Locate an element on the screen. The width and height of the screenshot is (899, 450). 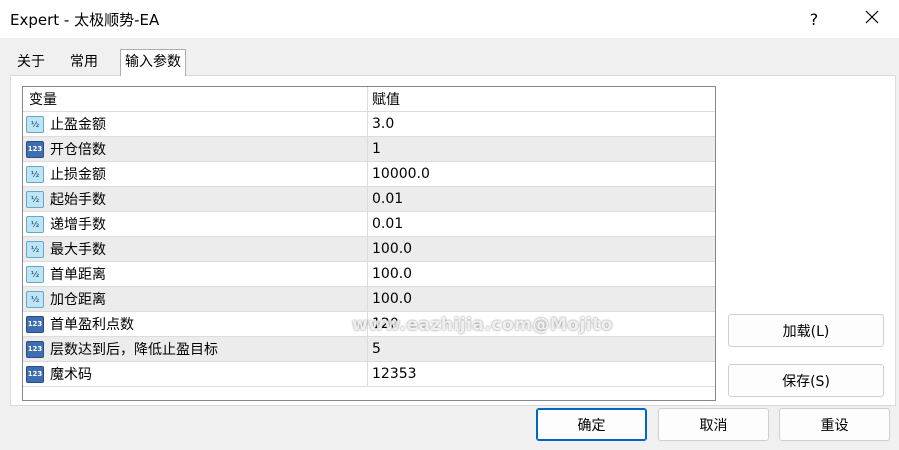
cancel-button: 取消 is located at coordinates (713, 424).